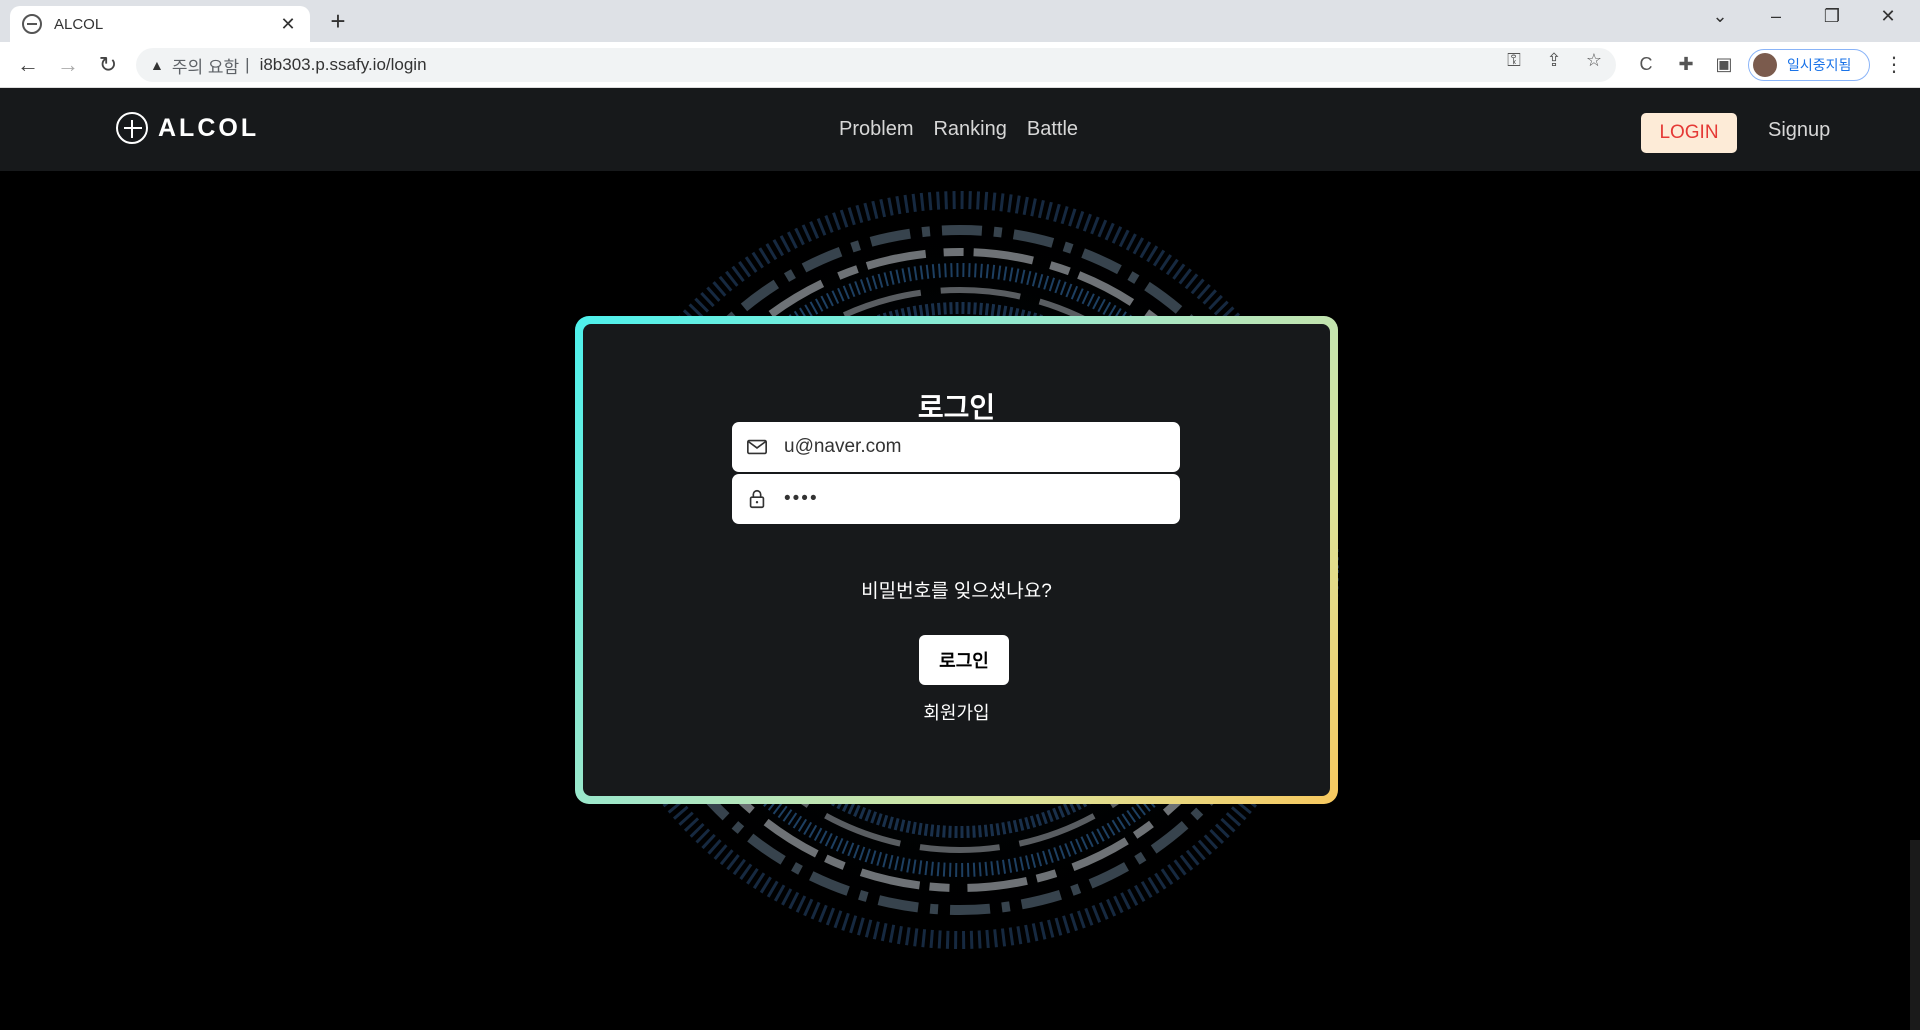 Image resolution: width=1920 pixels, height=1030 pixels. I want to click on main-nav: Problem Ranking Battle, so click(958, 129).